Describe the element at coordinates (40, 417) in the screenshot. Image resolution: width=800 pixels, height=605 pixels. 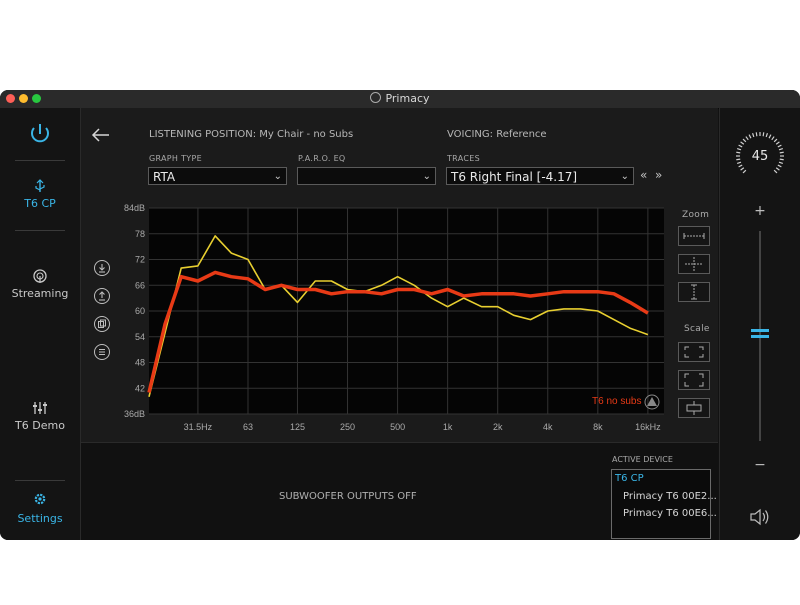
I see `sidebar-item-t6demo: T6 Demo` at that location.